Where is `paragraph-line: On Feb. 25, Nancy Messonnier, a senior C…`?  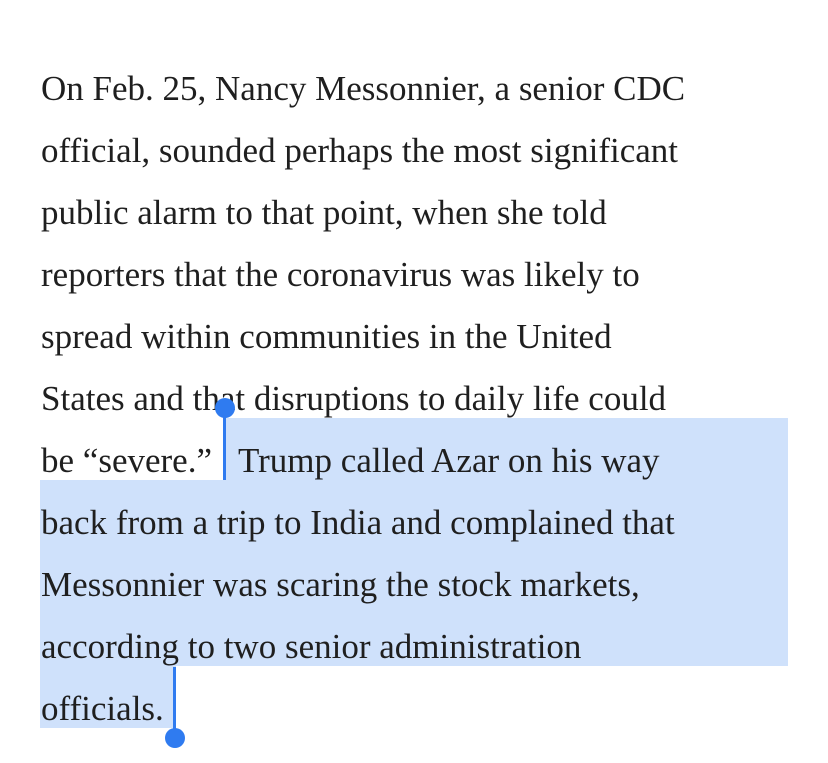
paragraph-line: On Feb. 25, Nancy Messonnier, a senior C… is located at coordinates (363, 89).